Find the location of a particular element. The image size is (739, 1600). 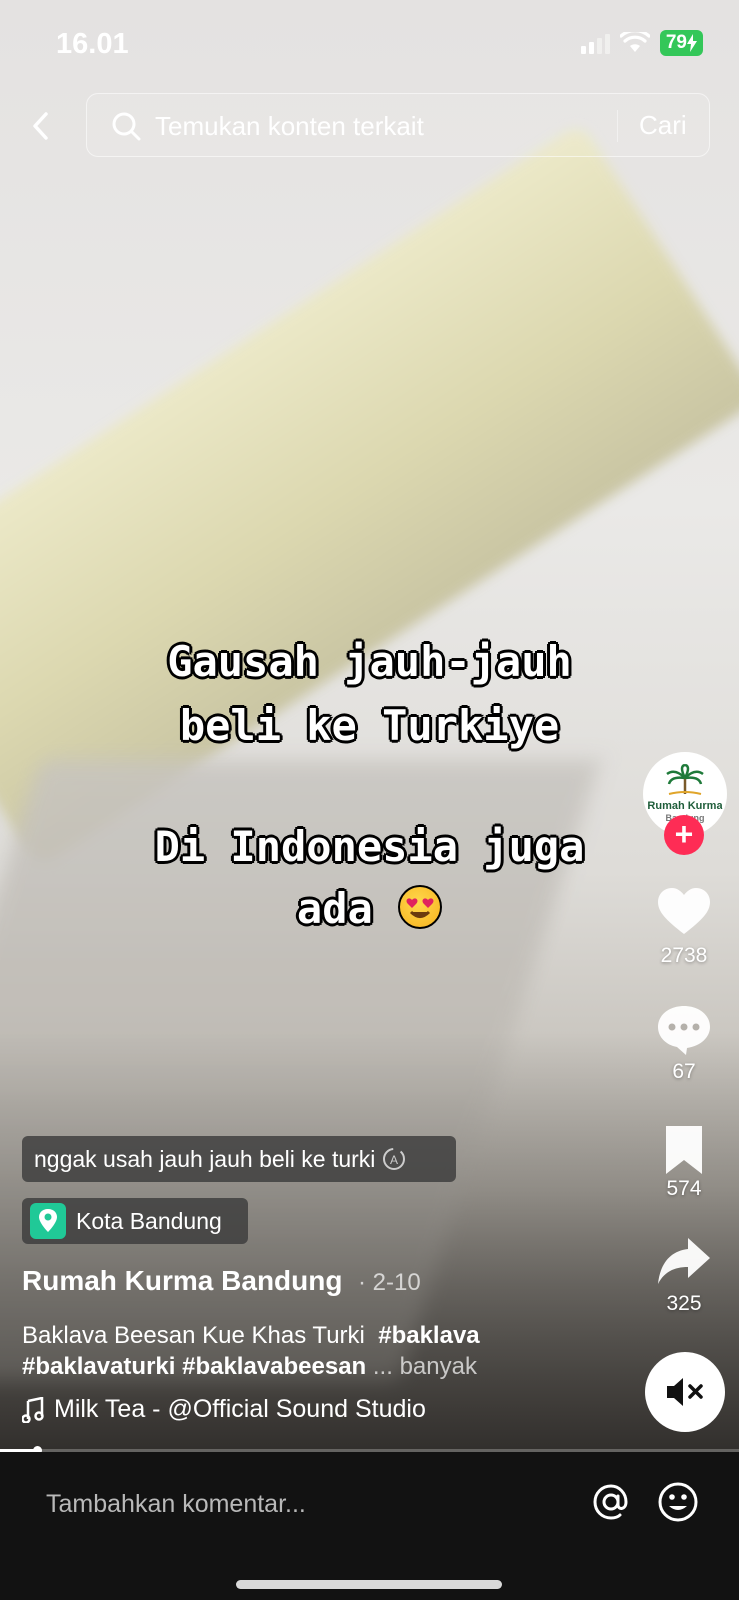

palm-logo-icon is located at coordinates (685, 779).